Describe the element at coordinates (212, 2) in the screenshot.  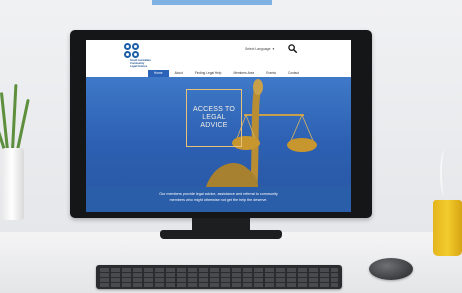
I see `top-accent-bar` at that location.